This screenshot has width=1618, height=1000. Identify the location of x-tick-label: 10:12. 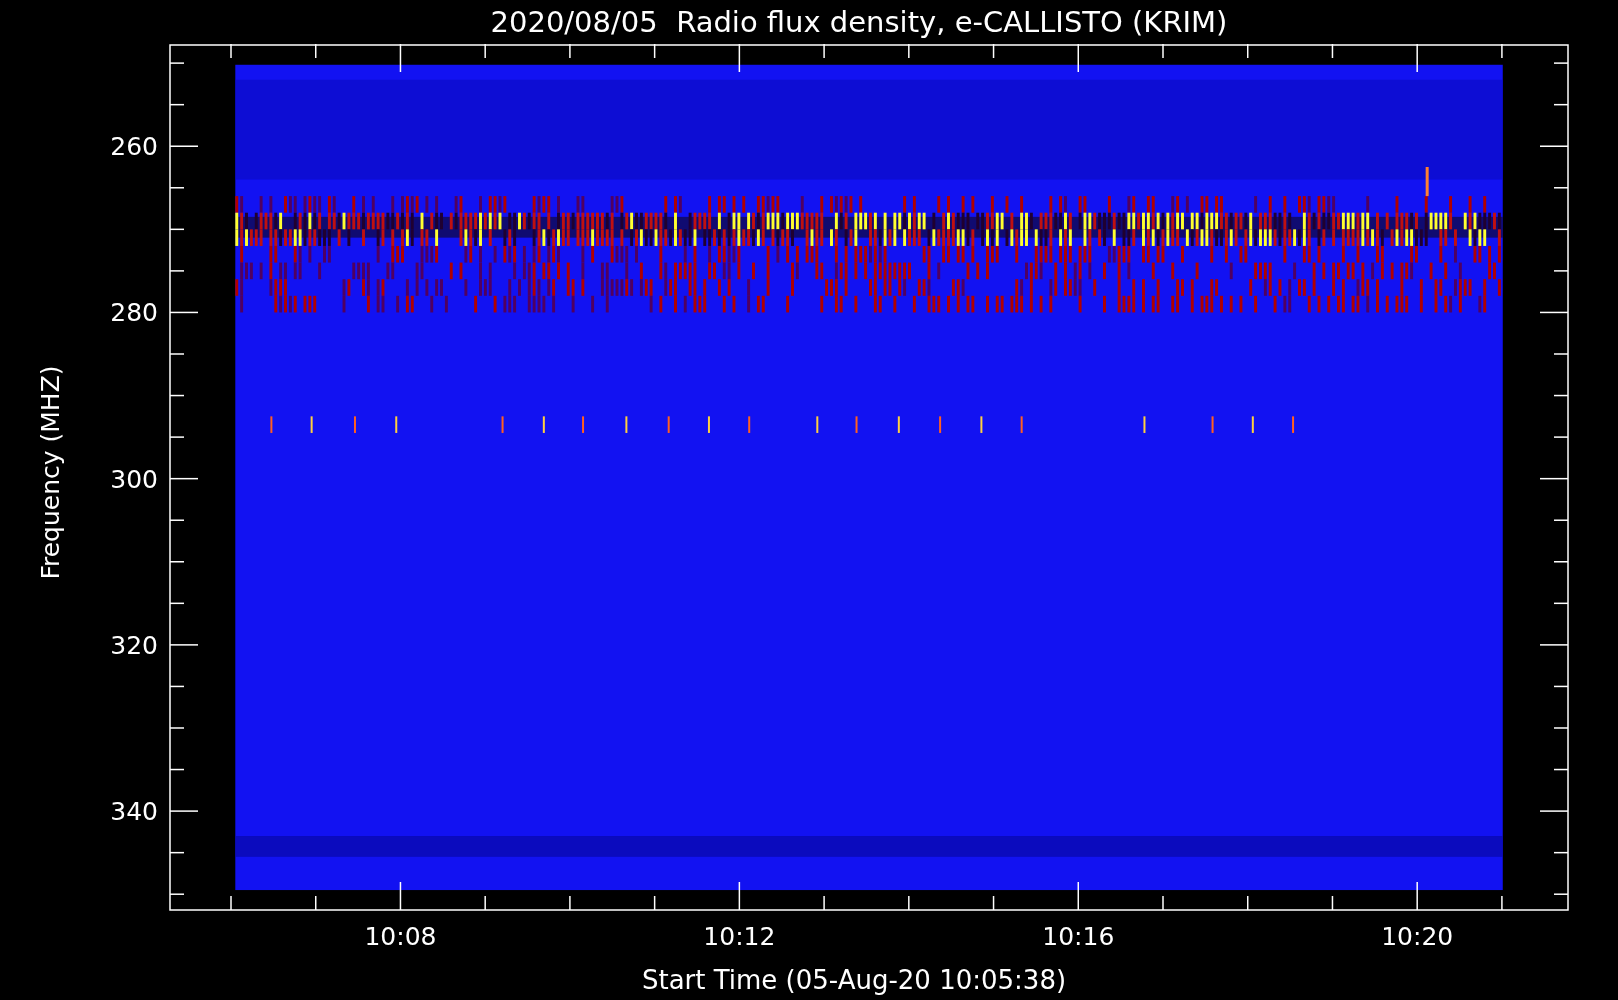
(739, 936).